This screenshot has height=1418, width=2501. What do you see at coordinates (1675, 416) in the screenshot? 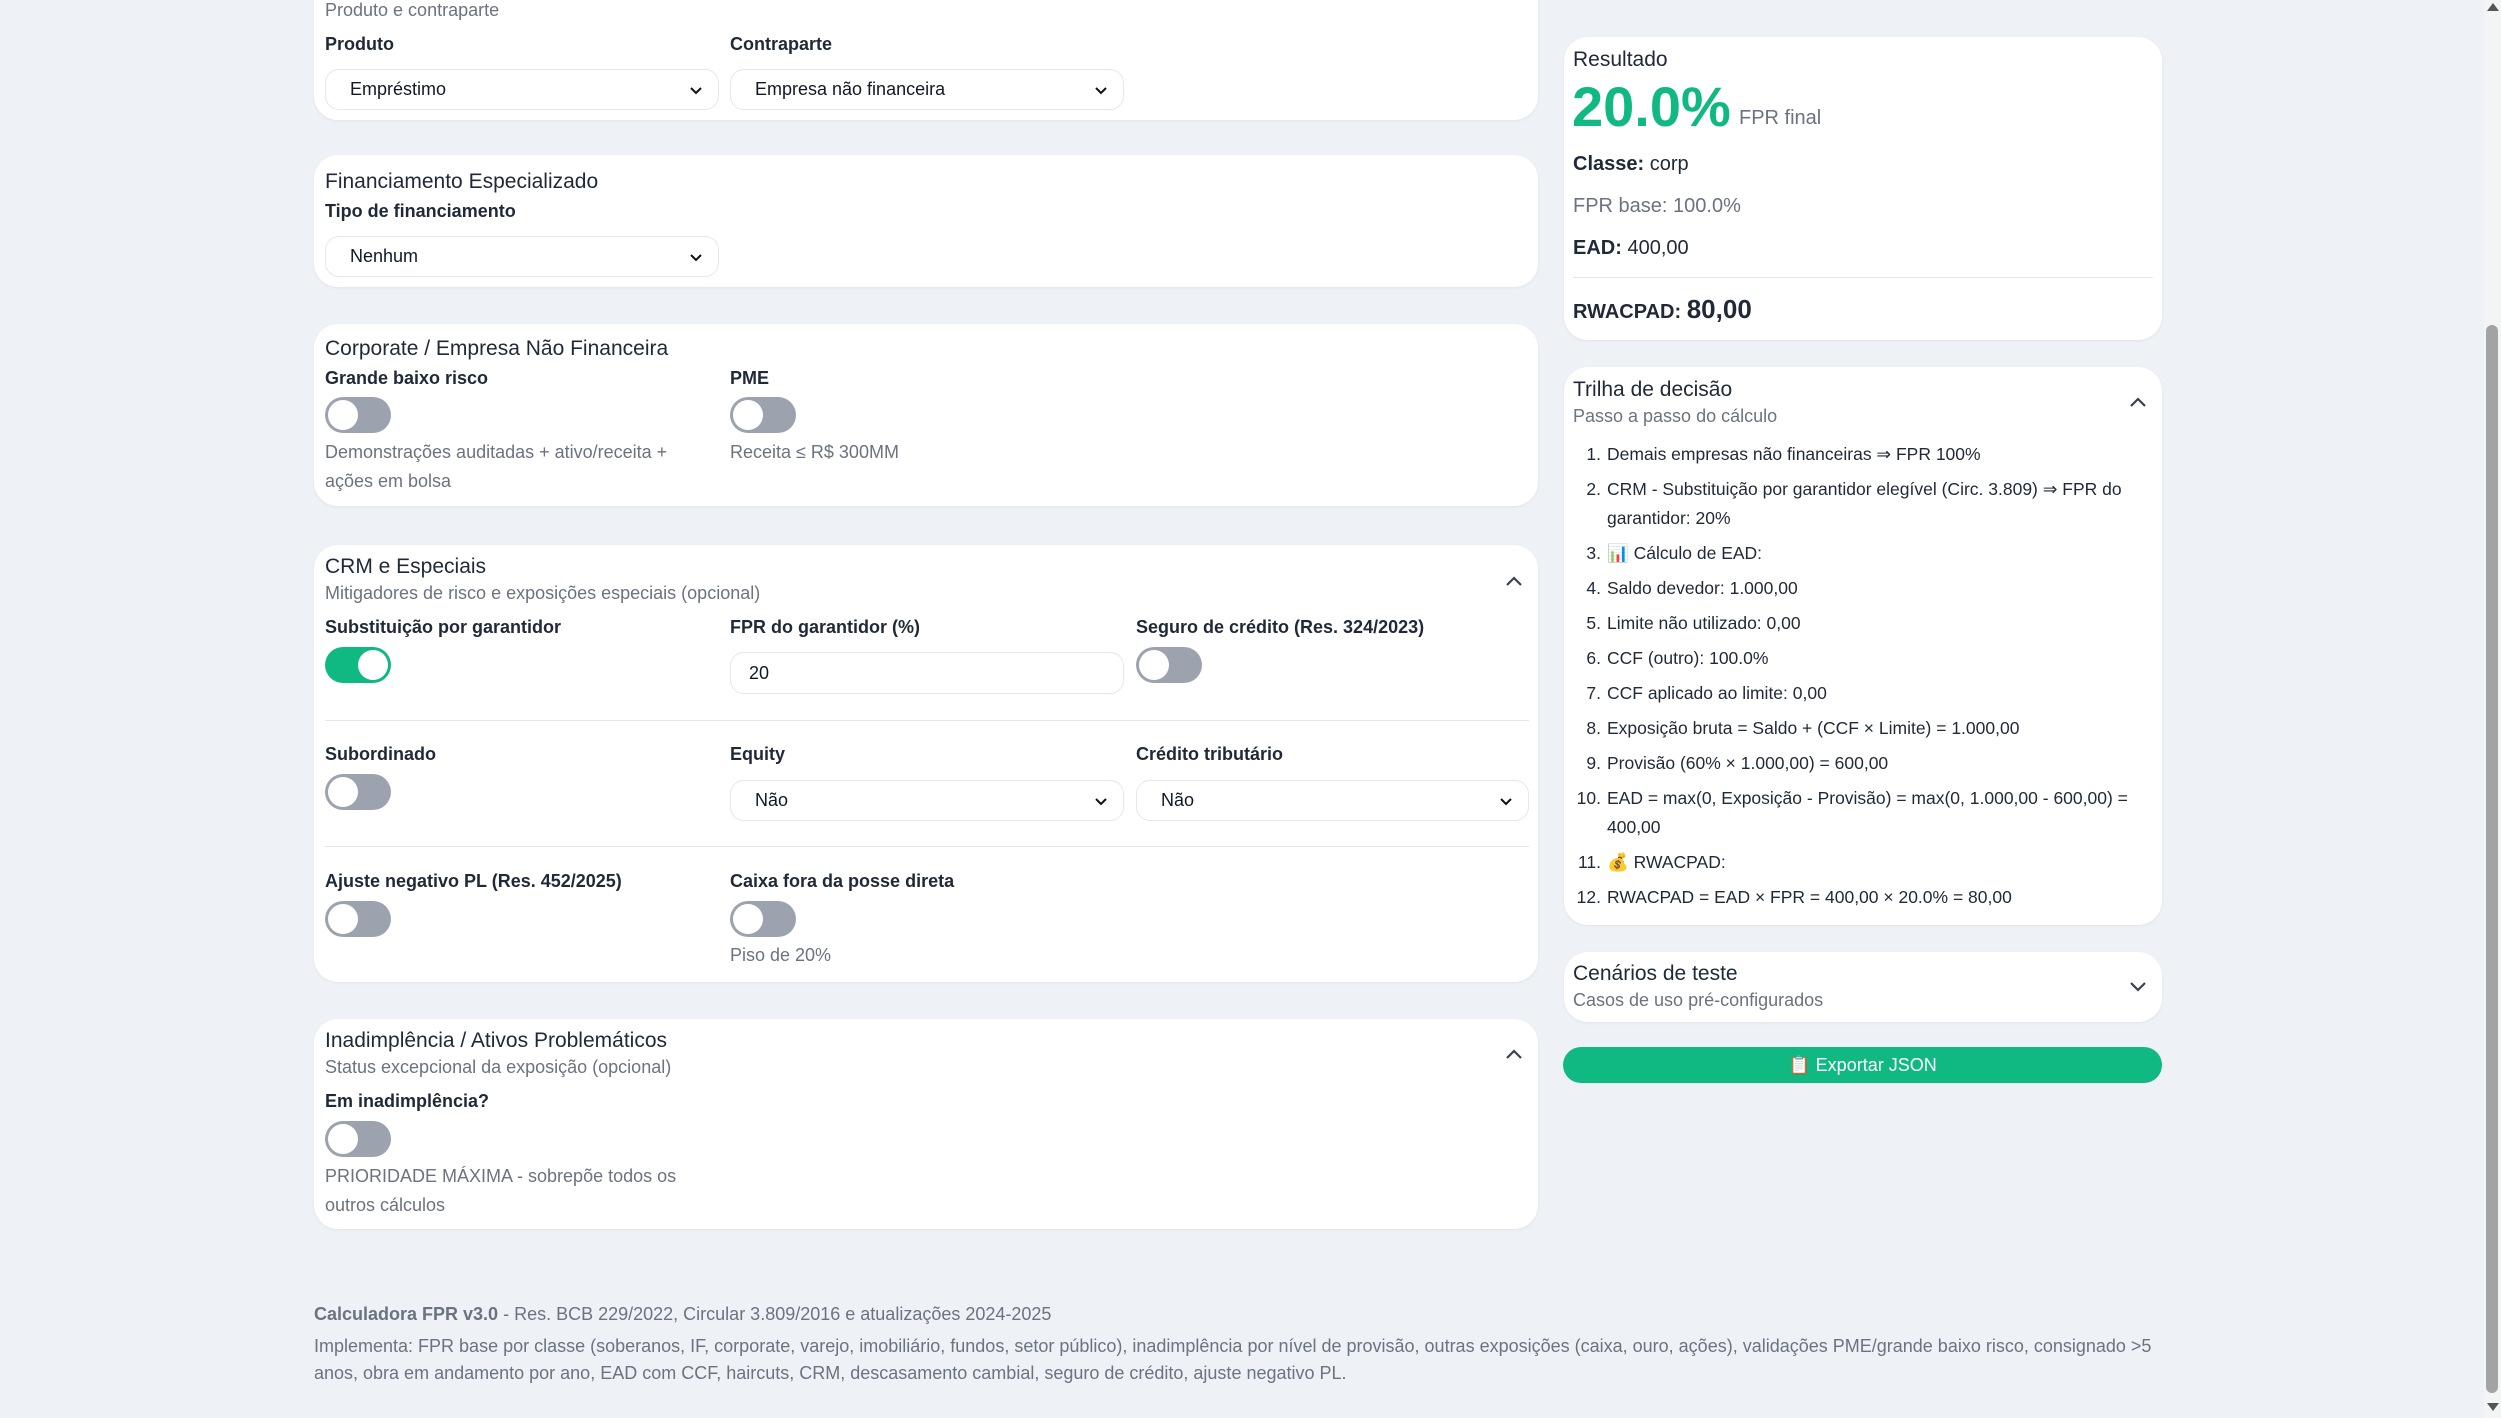
I see `trilha-subtitle: Passo a passo do cálculo` at bounding box center [1675, 416].